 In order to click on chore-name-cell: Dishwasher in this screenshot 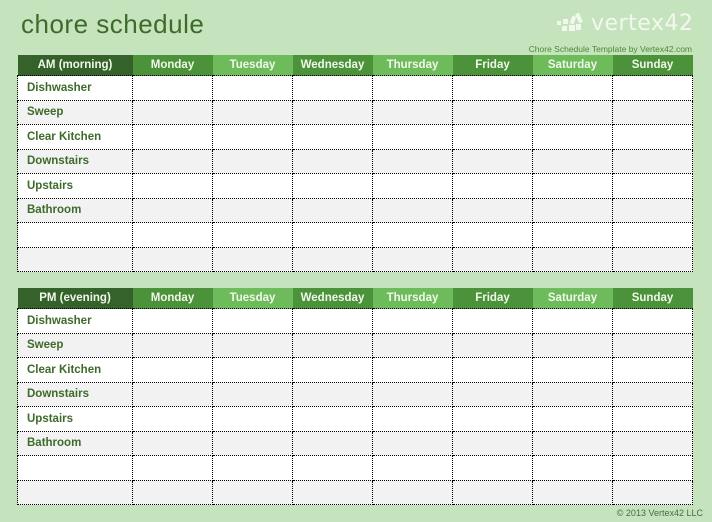, I will do `click(75, 88)`.